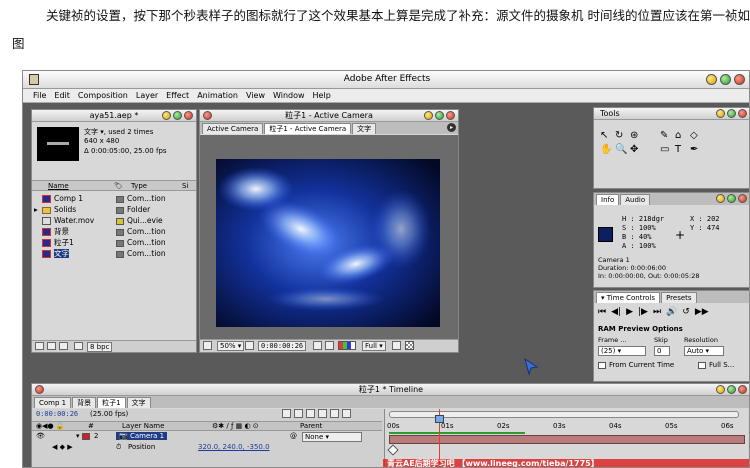  I want to click on work-area-bar, so click(457, 433).